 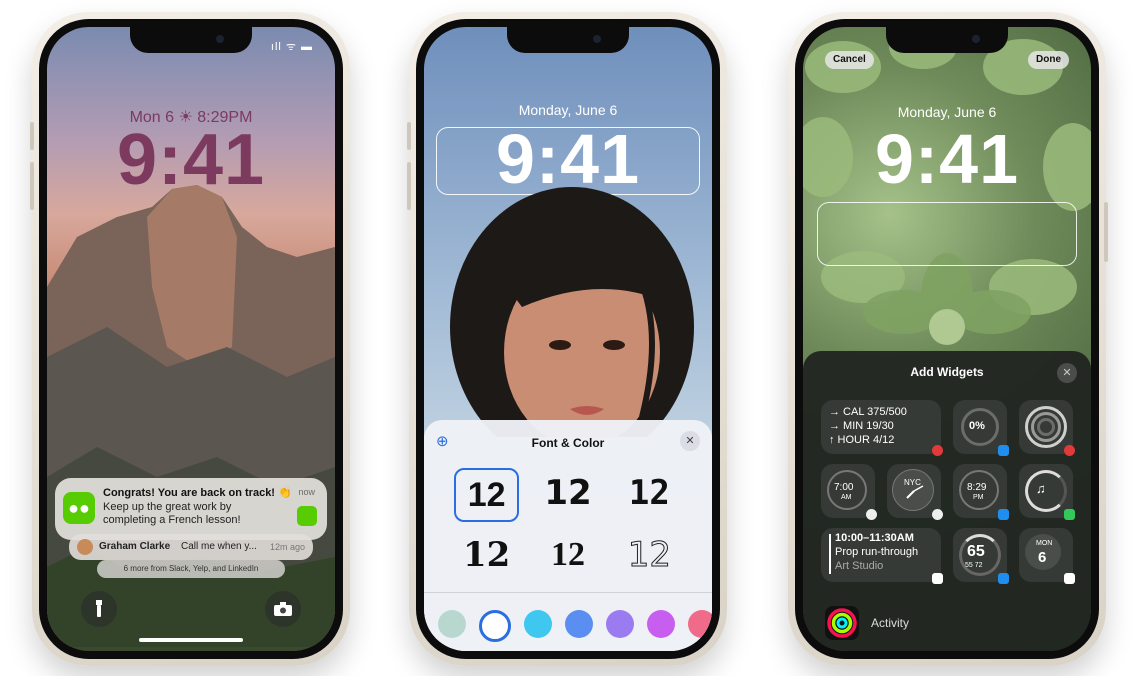 What do you see at coordinates (842, 623) in the screenshot?
I see `activity-app-icon` at bounding box center [842, 623].